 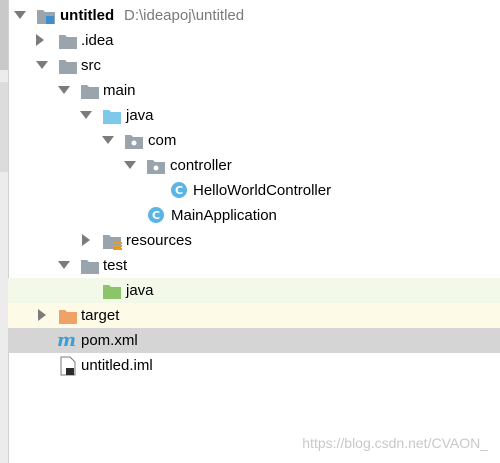 What do you see at coordinates (254, 165) in the screenshot?
I see `tree-row-controller: controller` at bounding box center [254, 165].